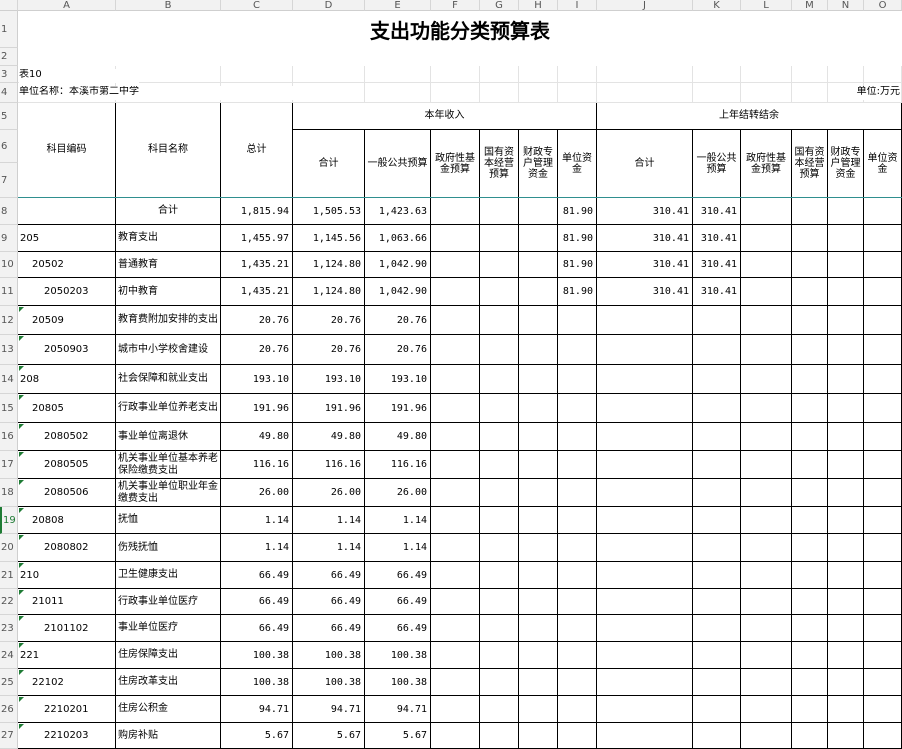  What do you see at coordinates (9, 465) in the screenshot?
I see `row-header-17: 17` at bounding box center [9, 465].